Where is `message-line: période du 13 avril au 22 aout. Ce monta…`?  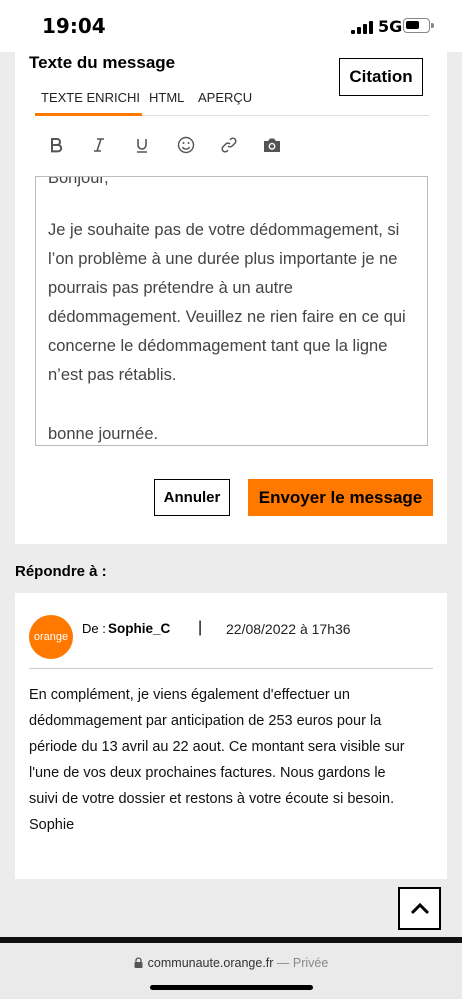 message-line: période du 13 avril au 22 aout. Ce monta… is located at coordinates (217, 747).